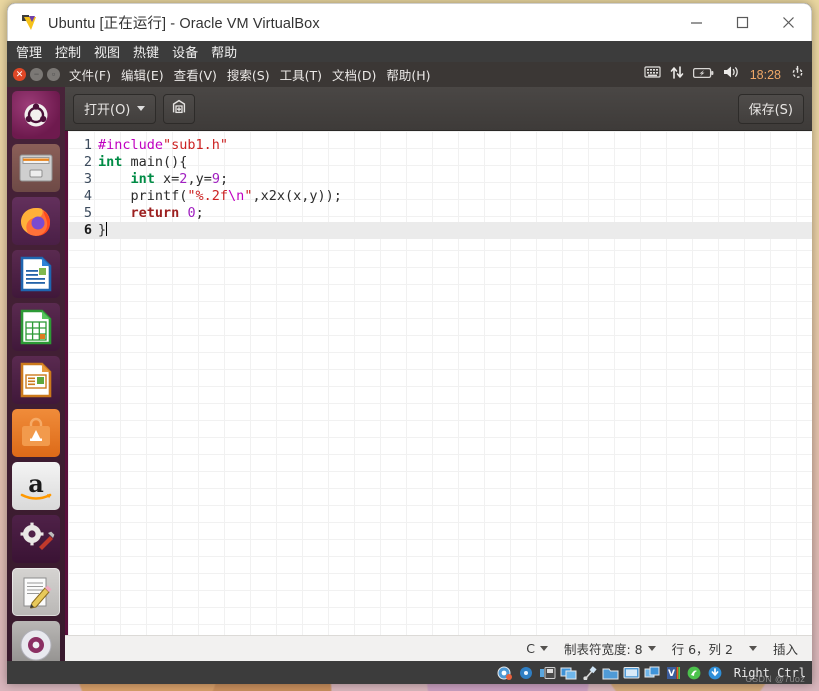 This screenshot has height=691, width=819. I want to click on battery-icon, so click(703, 75).